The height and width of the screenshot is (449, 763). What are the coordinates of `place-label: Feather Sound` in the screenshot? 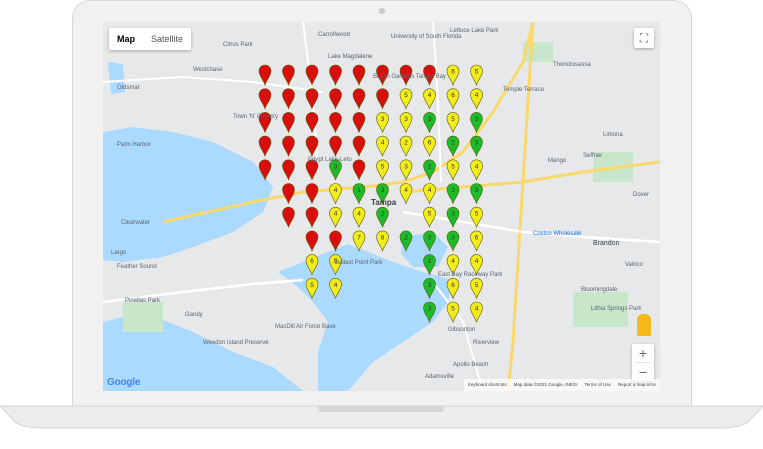 It's located at (137, 267).